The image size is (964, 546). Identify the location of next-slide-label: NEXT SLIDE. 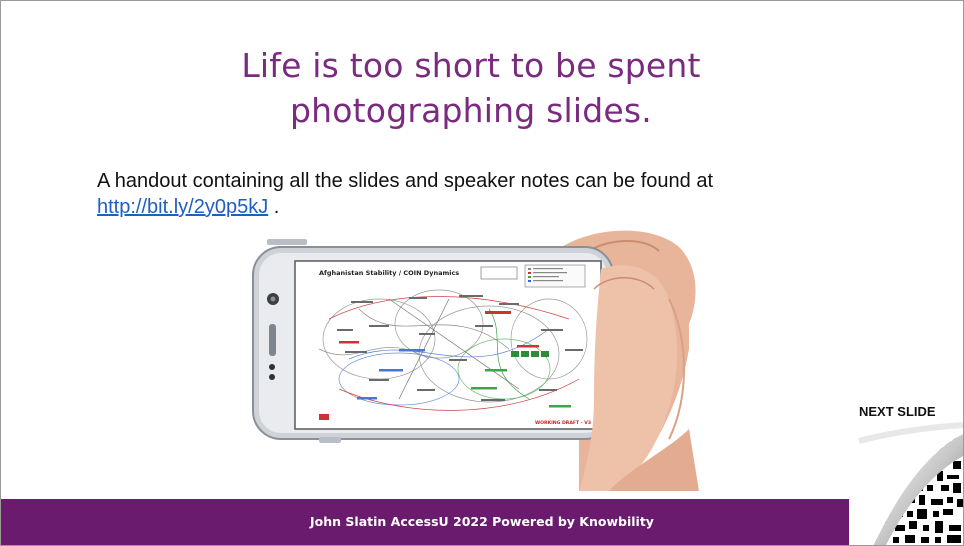
(897, 411).